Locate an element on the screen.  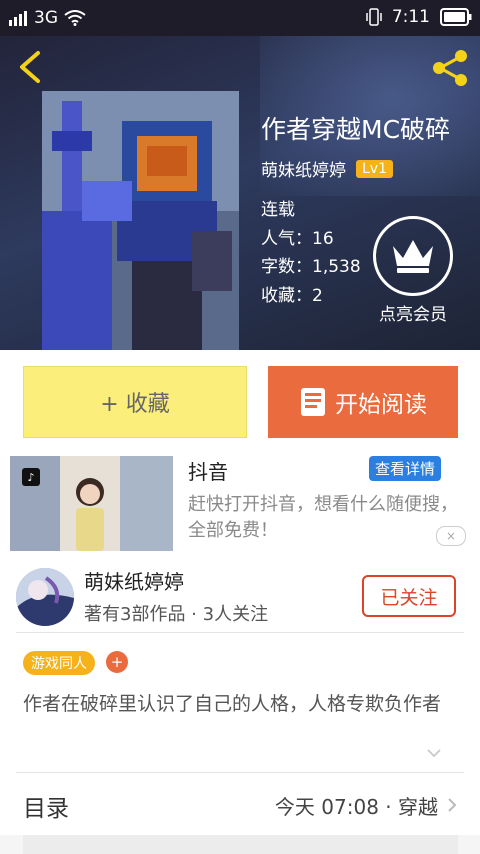
author-name: 萌妹纸婷婷 is located at coordinates (303, 168).